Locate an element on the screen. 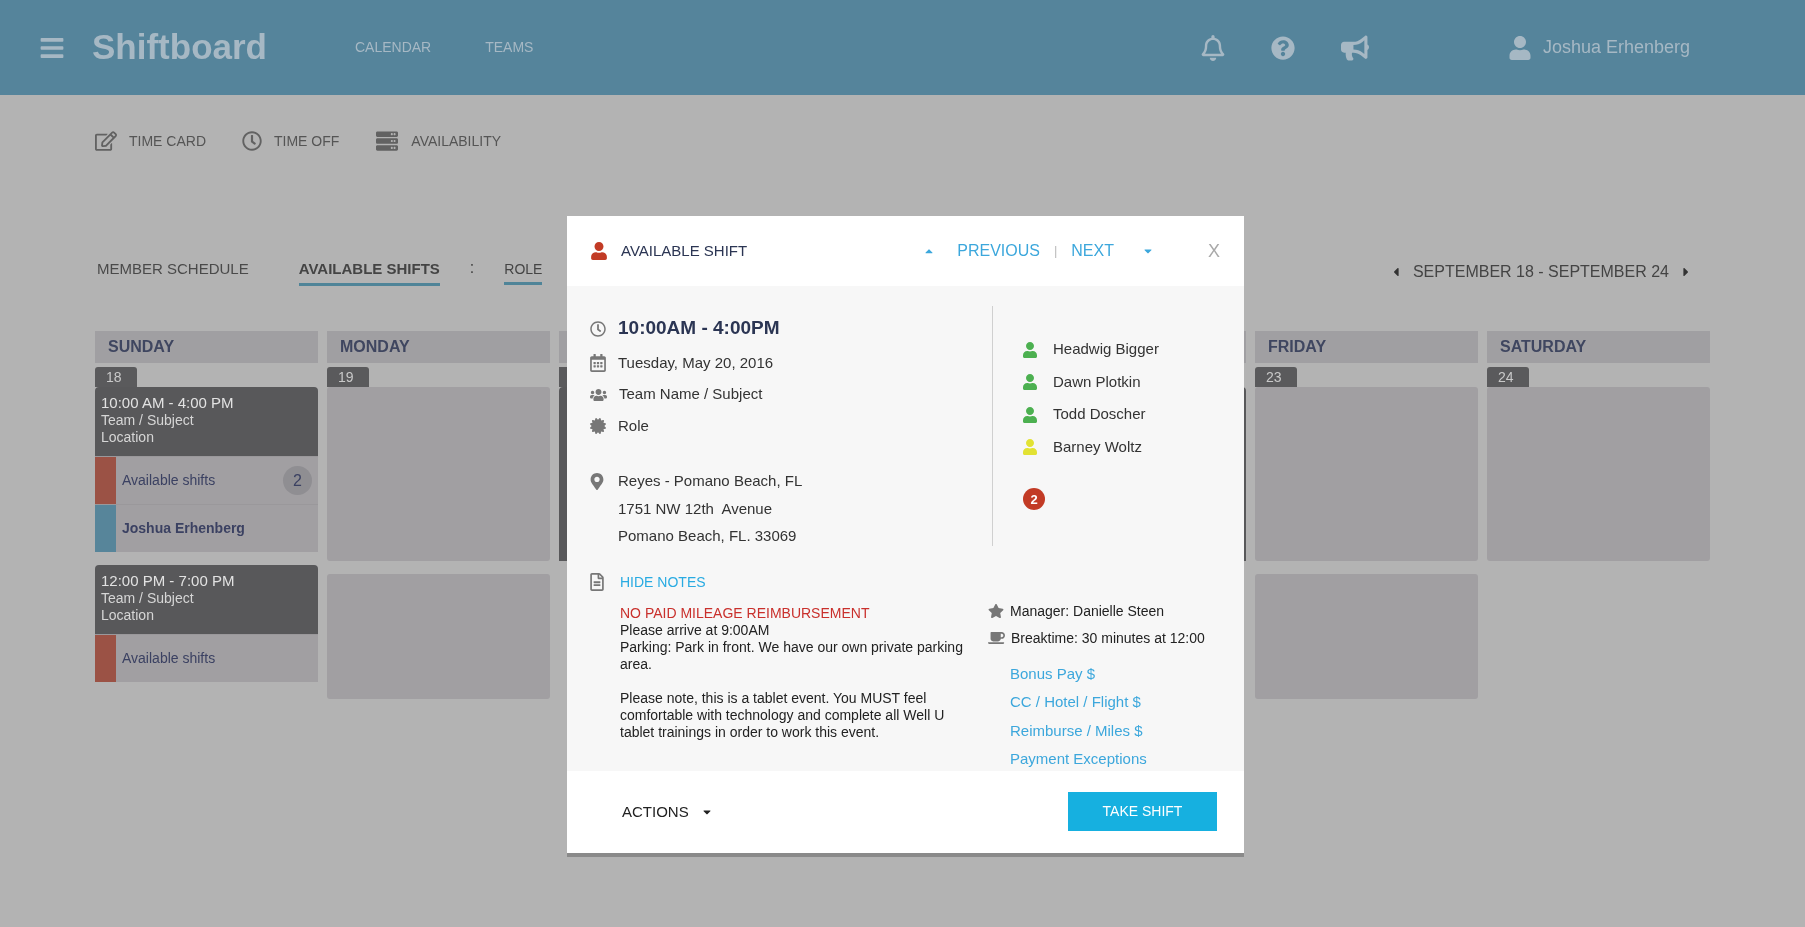  document-icon is located at coordinates (597, 582).